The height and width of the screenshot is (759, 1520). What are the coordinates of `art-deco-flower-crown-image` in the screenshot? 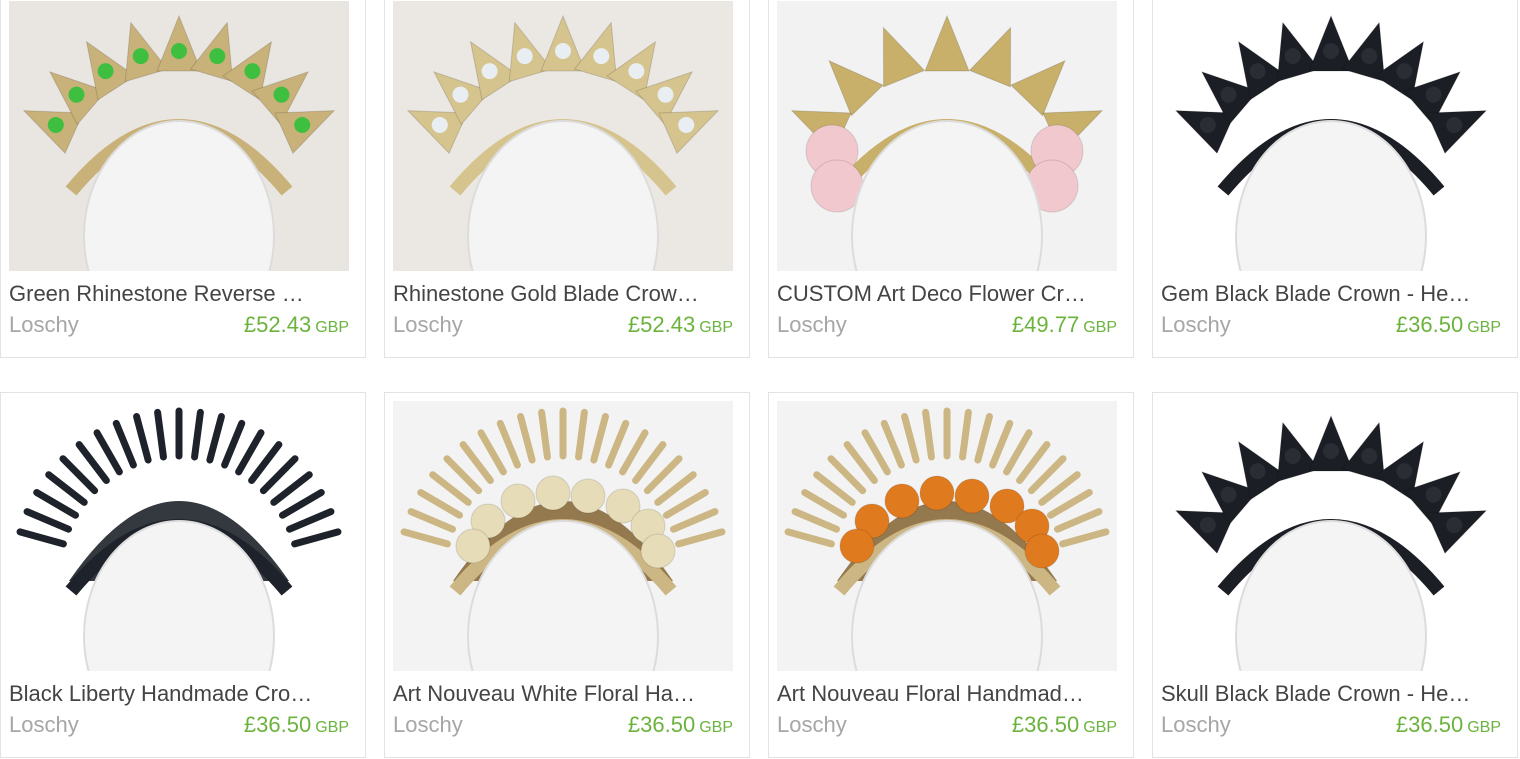 It's located at (947, 136).